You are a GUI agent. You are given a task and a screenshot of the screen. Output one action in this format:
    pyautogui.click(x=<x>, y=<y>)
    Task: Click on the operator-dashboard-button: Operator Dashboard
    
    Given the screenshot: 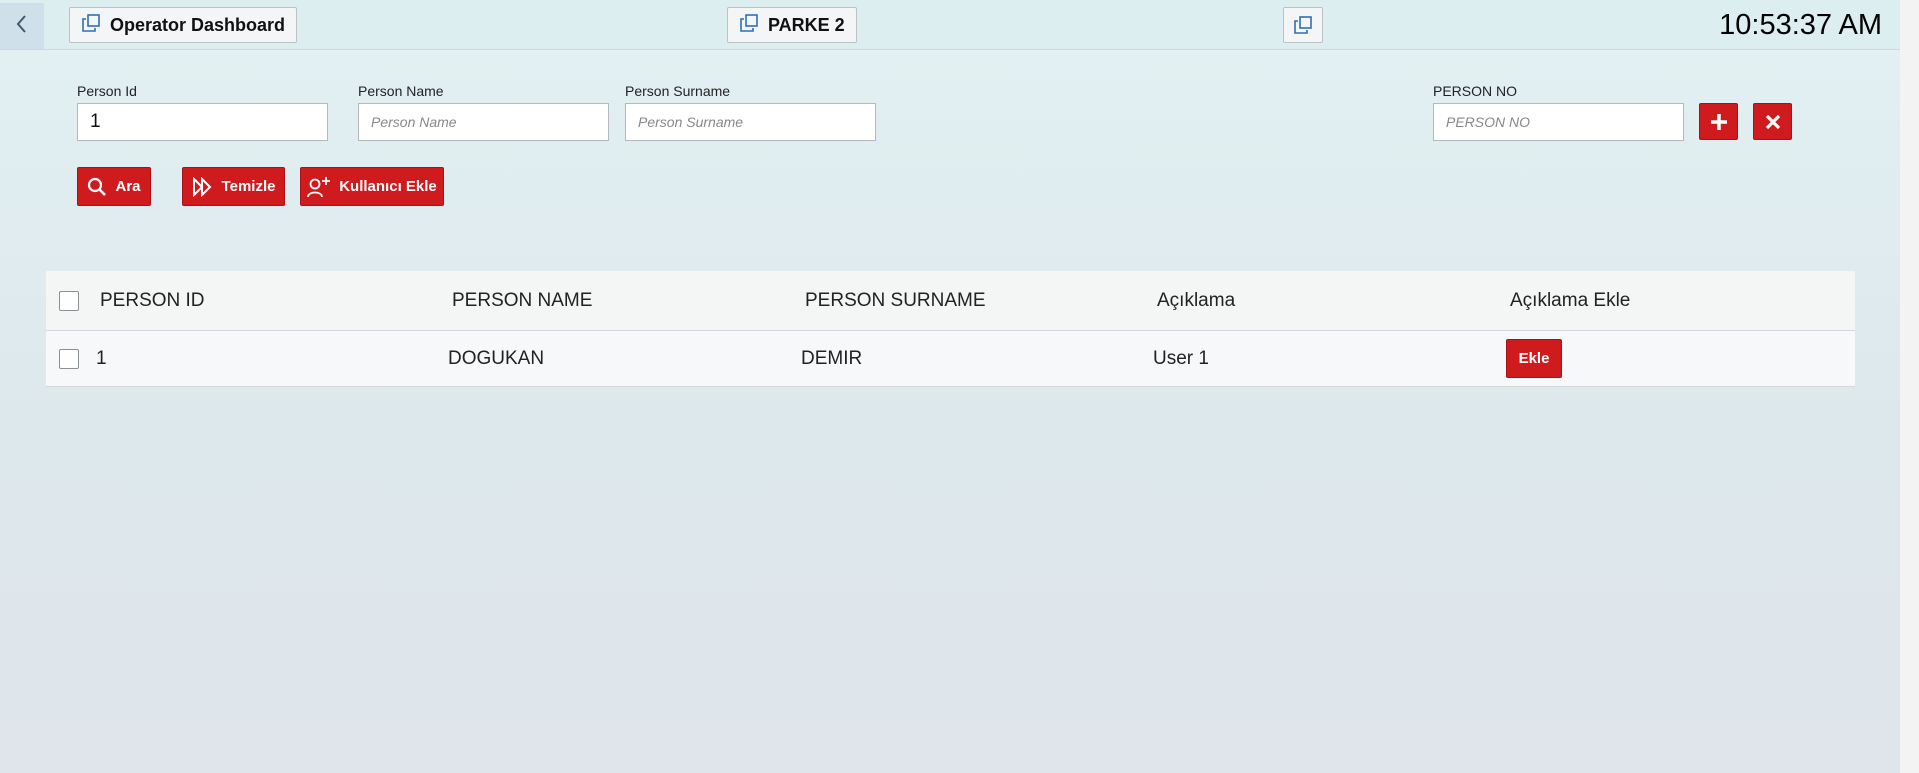 What is the action you would take?
    pyautogui.click(x=183, y=25)
    